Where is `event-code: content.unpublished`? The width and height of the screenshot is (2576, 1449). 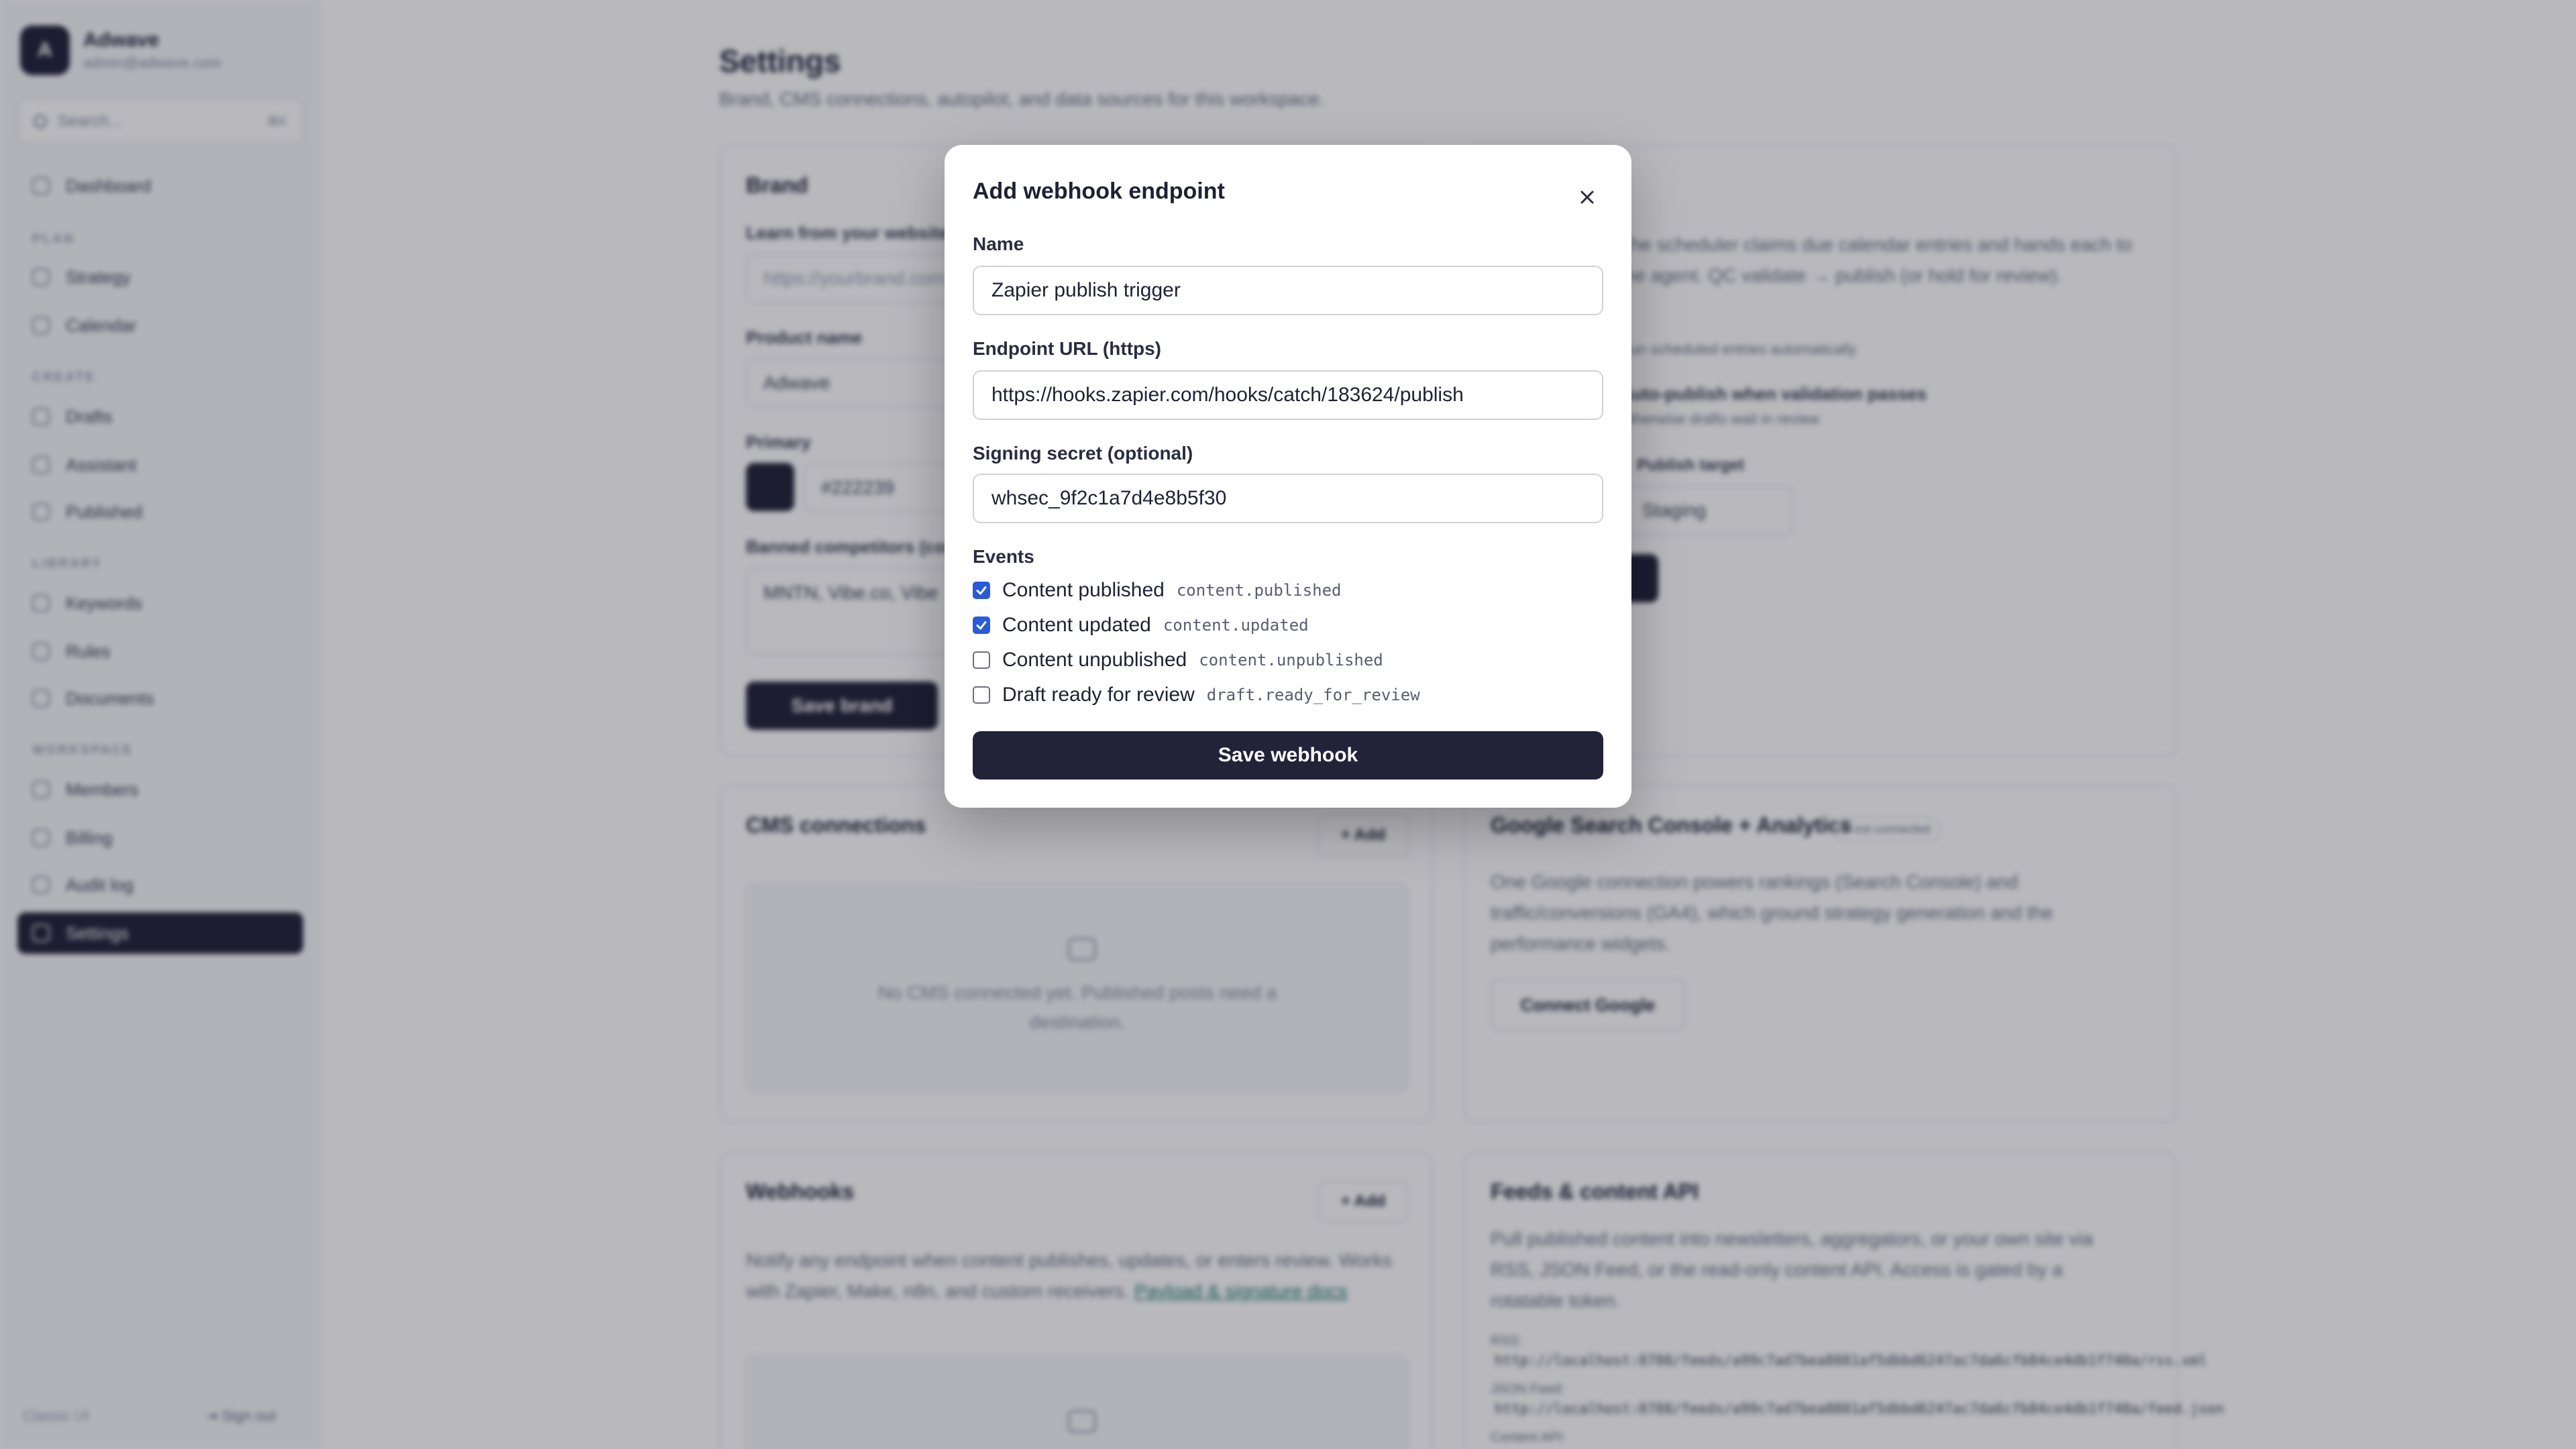 event-code: content.unpublished is located at coordinates (1291, 660).